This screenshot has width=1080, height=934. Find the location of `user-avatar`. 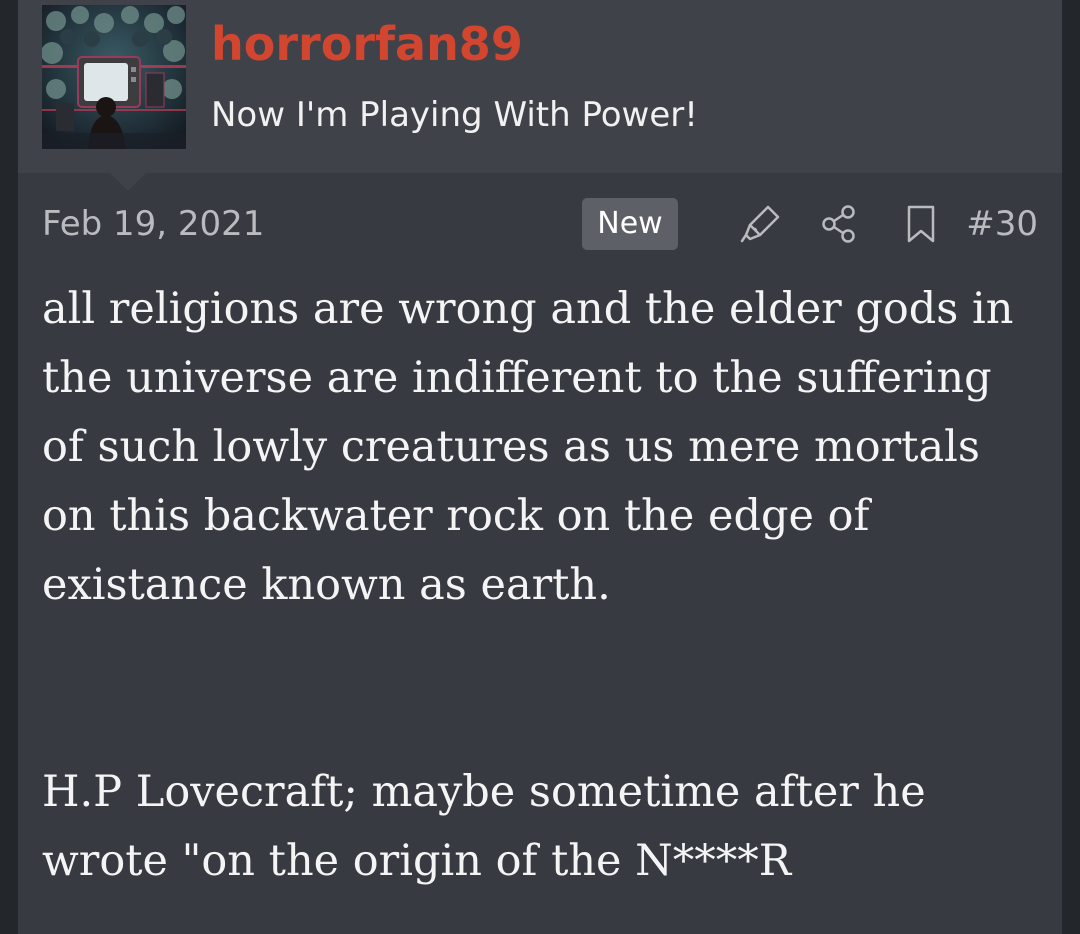

user-avatar is located at coordinates (114, 77).